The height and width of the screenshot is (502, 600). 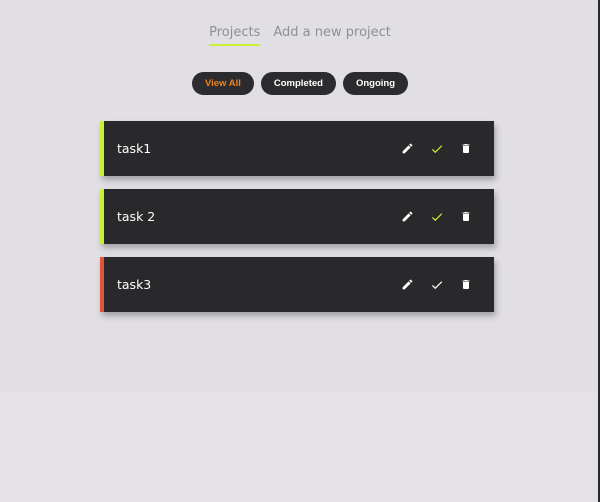 I want to click on filter-ongoing-button: Ongoing, so click(x=375, y=83).